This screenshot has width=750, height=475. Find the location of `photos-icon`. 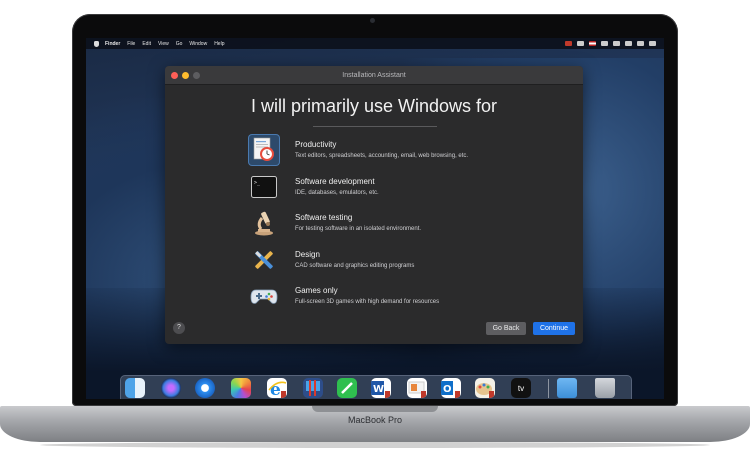

photos-icon is located at coordinates (241, 388).